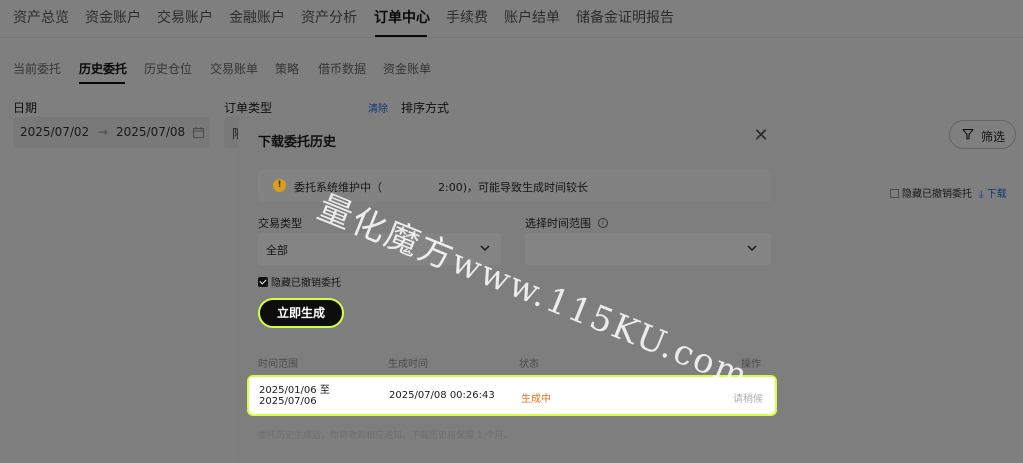  I want to click on col-header-action: 操作, so click(751, 364).